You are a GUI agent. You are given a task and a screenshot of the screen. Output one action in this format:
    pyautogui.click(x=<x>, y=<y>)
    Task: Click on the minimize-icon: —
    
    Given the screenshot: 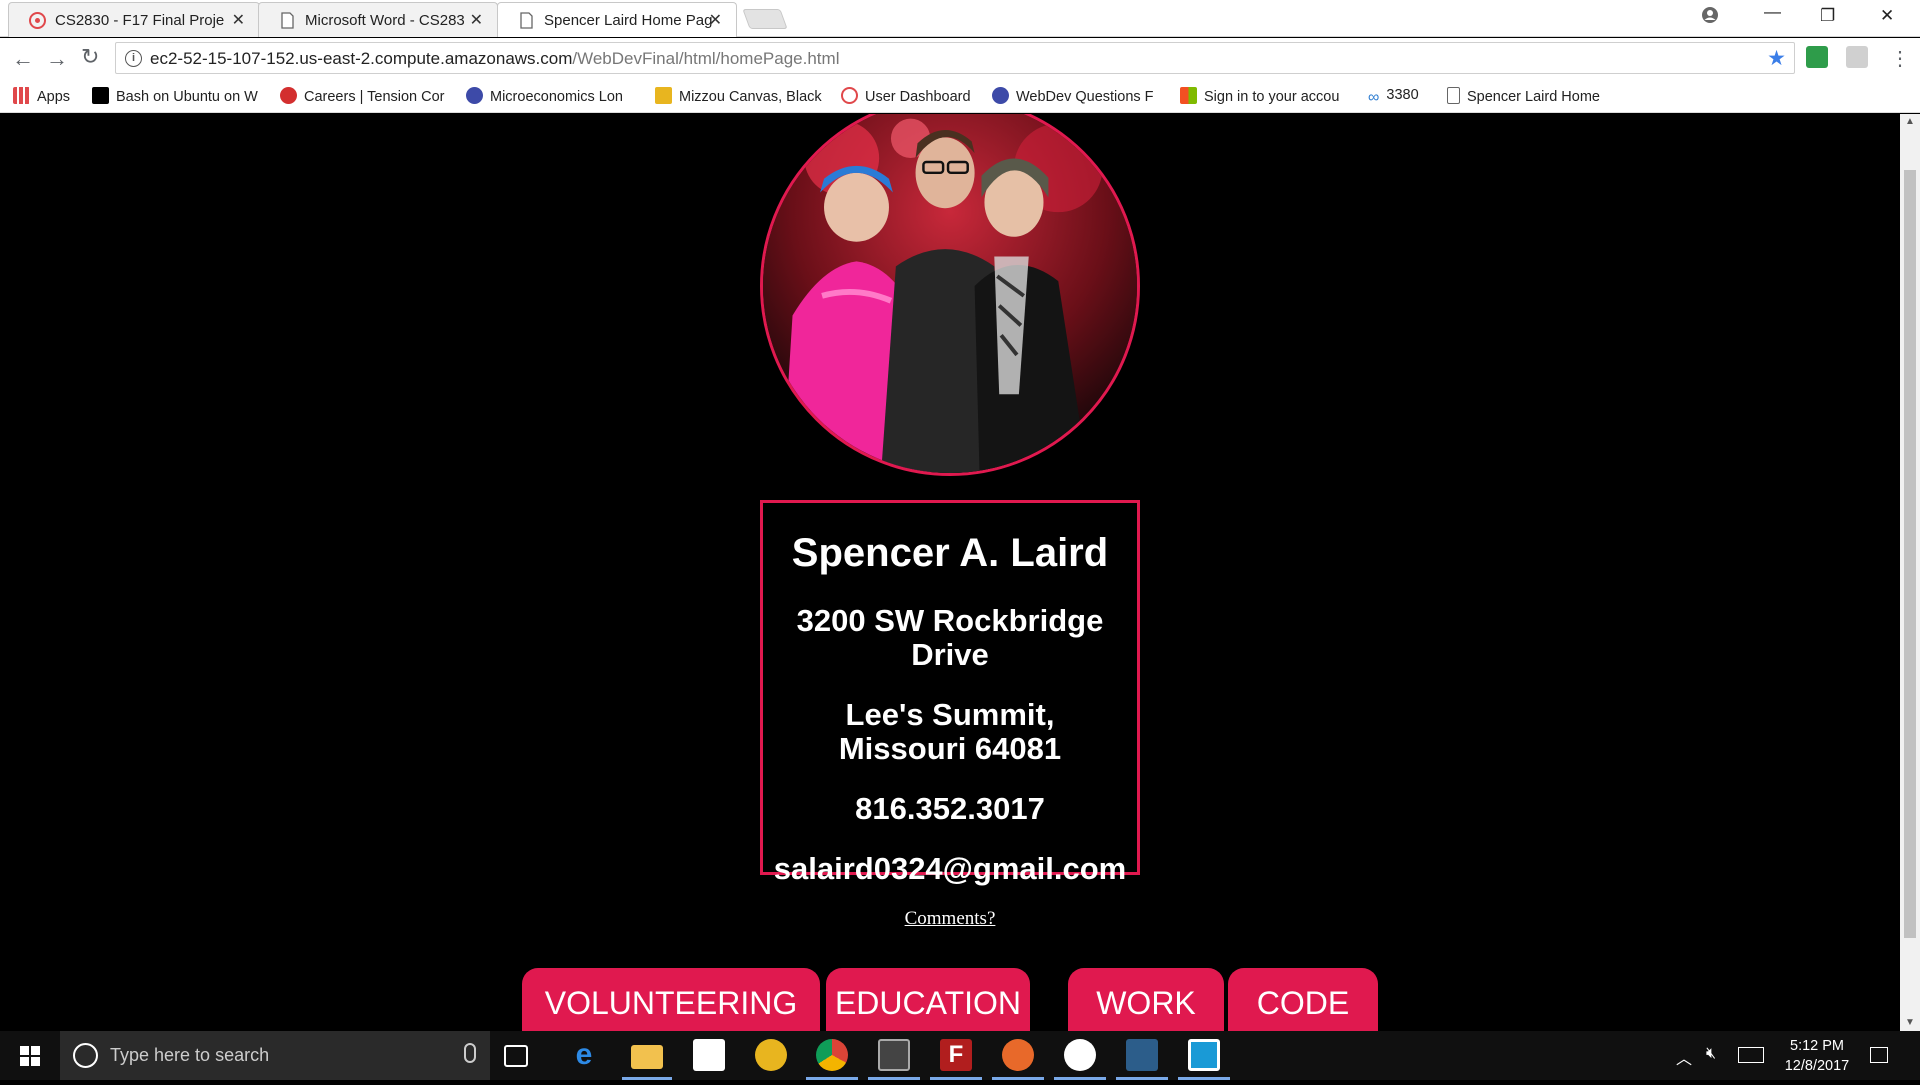 What is the action you would take?
    pyautogui.click(x=1772, y=12)
    